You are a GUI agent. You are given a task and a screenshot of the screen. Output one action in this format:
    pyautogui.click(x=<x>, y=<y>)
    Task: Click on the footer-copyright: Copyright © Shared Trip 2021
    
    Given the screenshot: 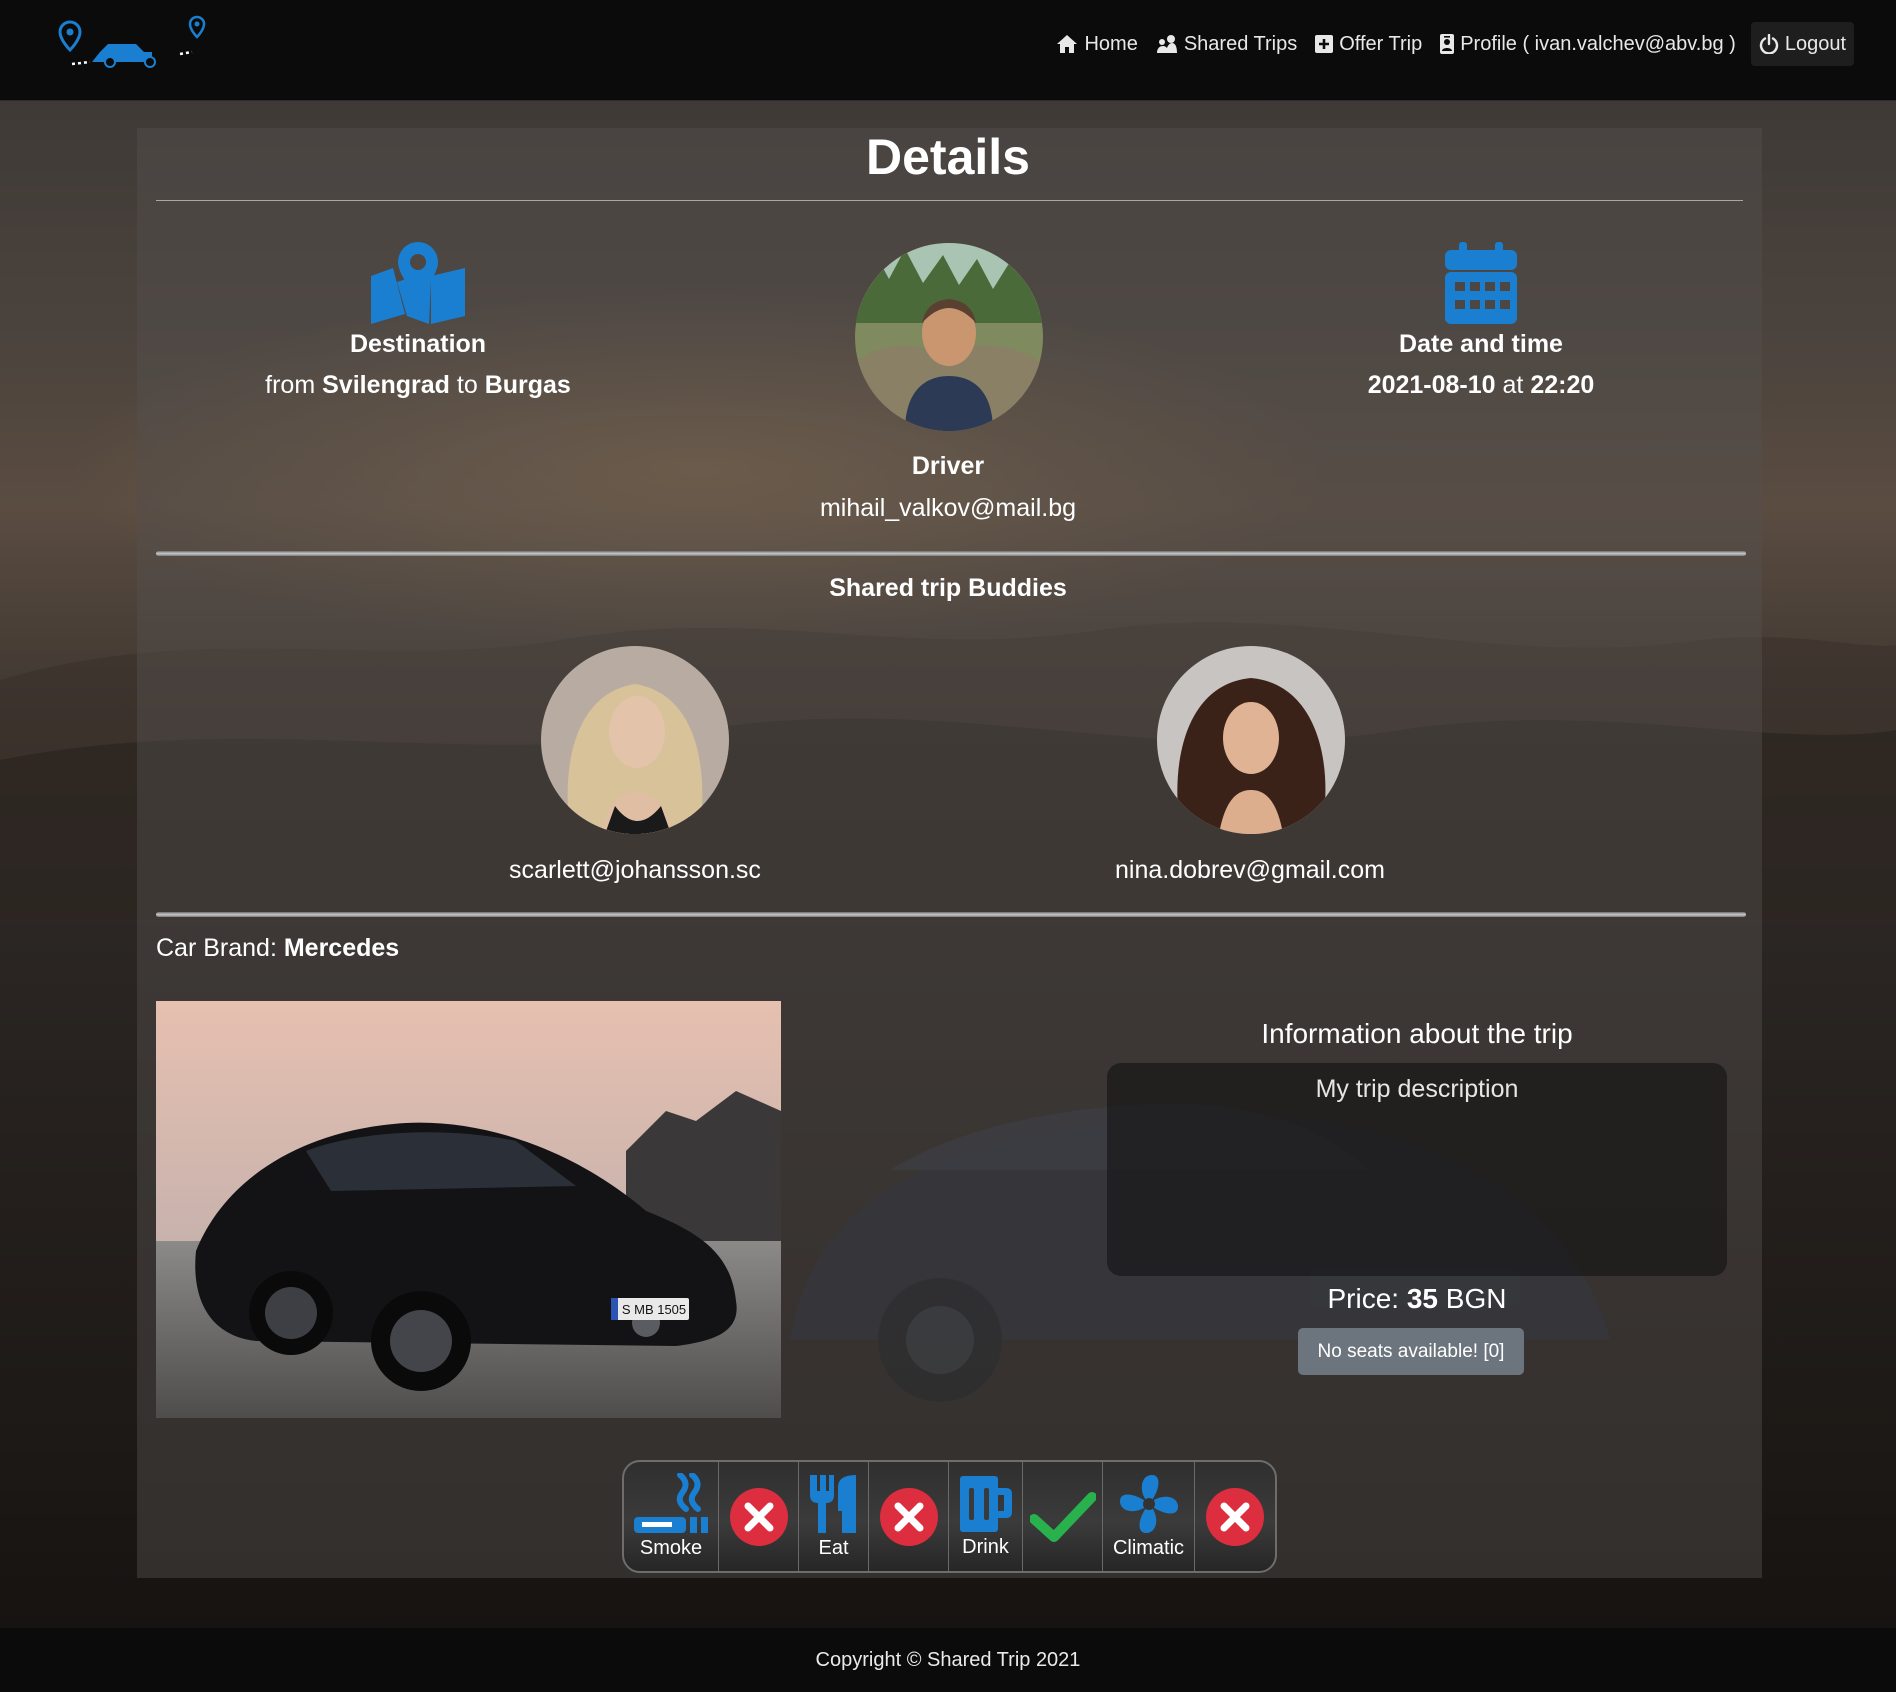 What is the action you would take?
    pyautogui.click(x=948, y=1660)
    